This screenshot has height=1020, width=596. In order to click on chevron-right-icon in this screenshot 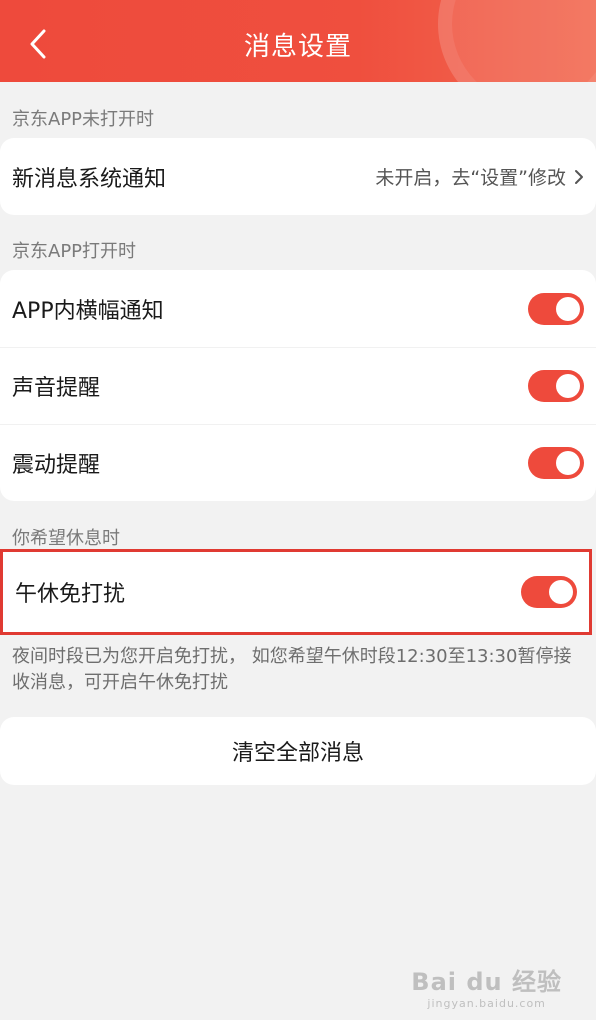, I will do `click(579, 177)`.